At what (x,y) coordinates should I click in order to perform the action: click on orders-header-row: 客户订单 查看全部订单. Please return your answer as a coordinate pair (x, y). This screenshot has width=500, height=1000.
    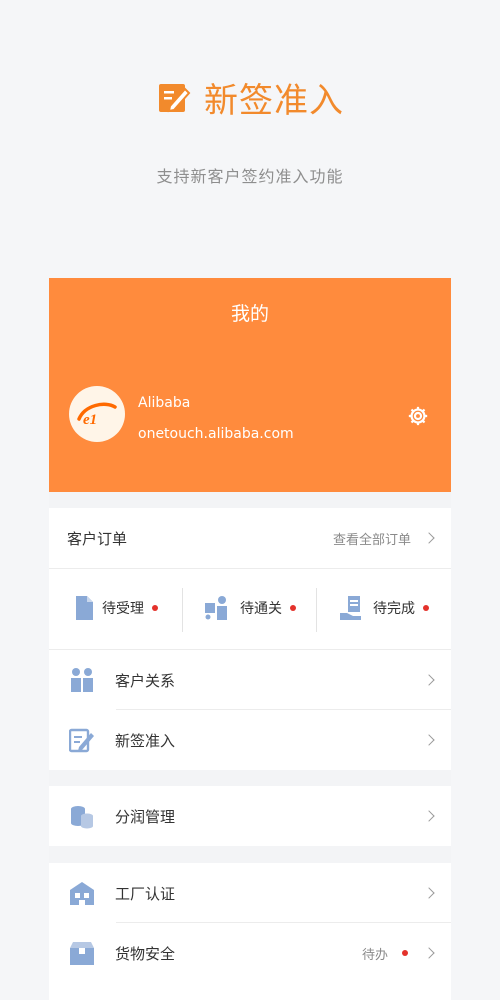
    Looking at the image, I should click on (250, 538).